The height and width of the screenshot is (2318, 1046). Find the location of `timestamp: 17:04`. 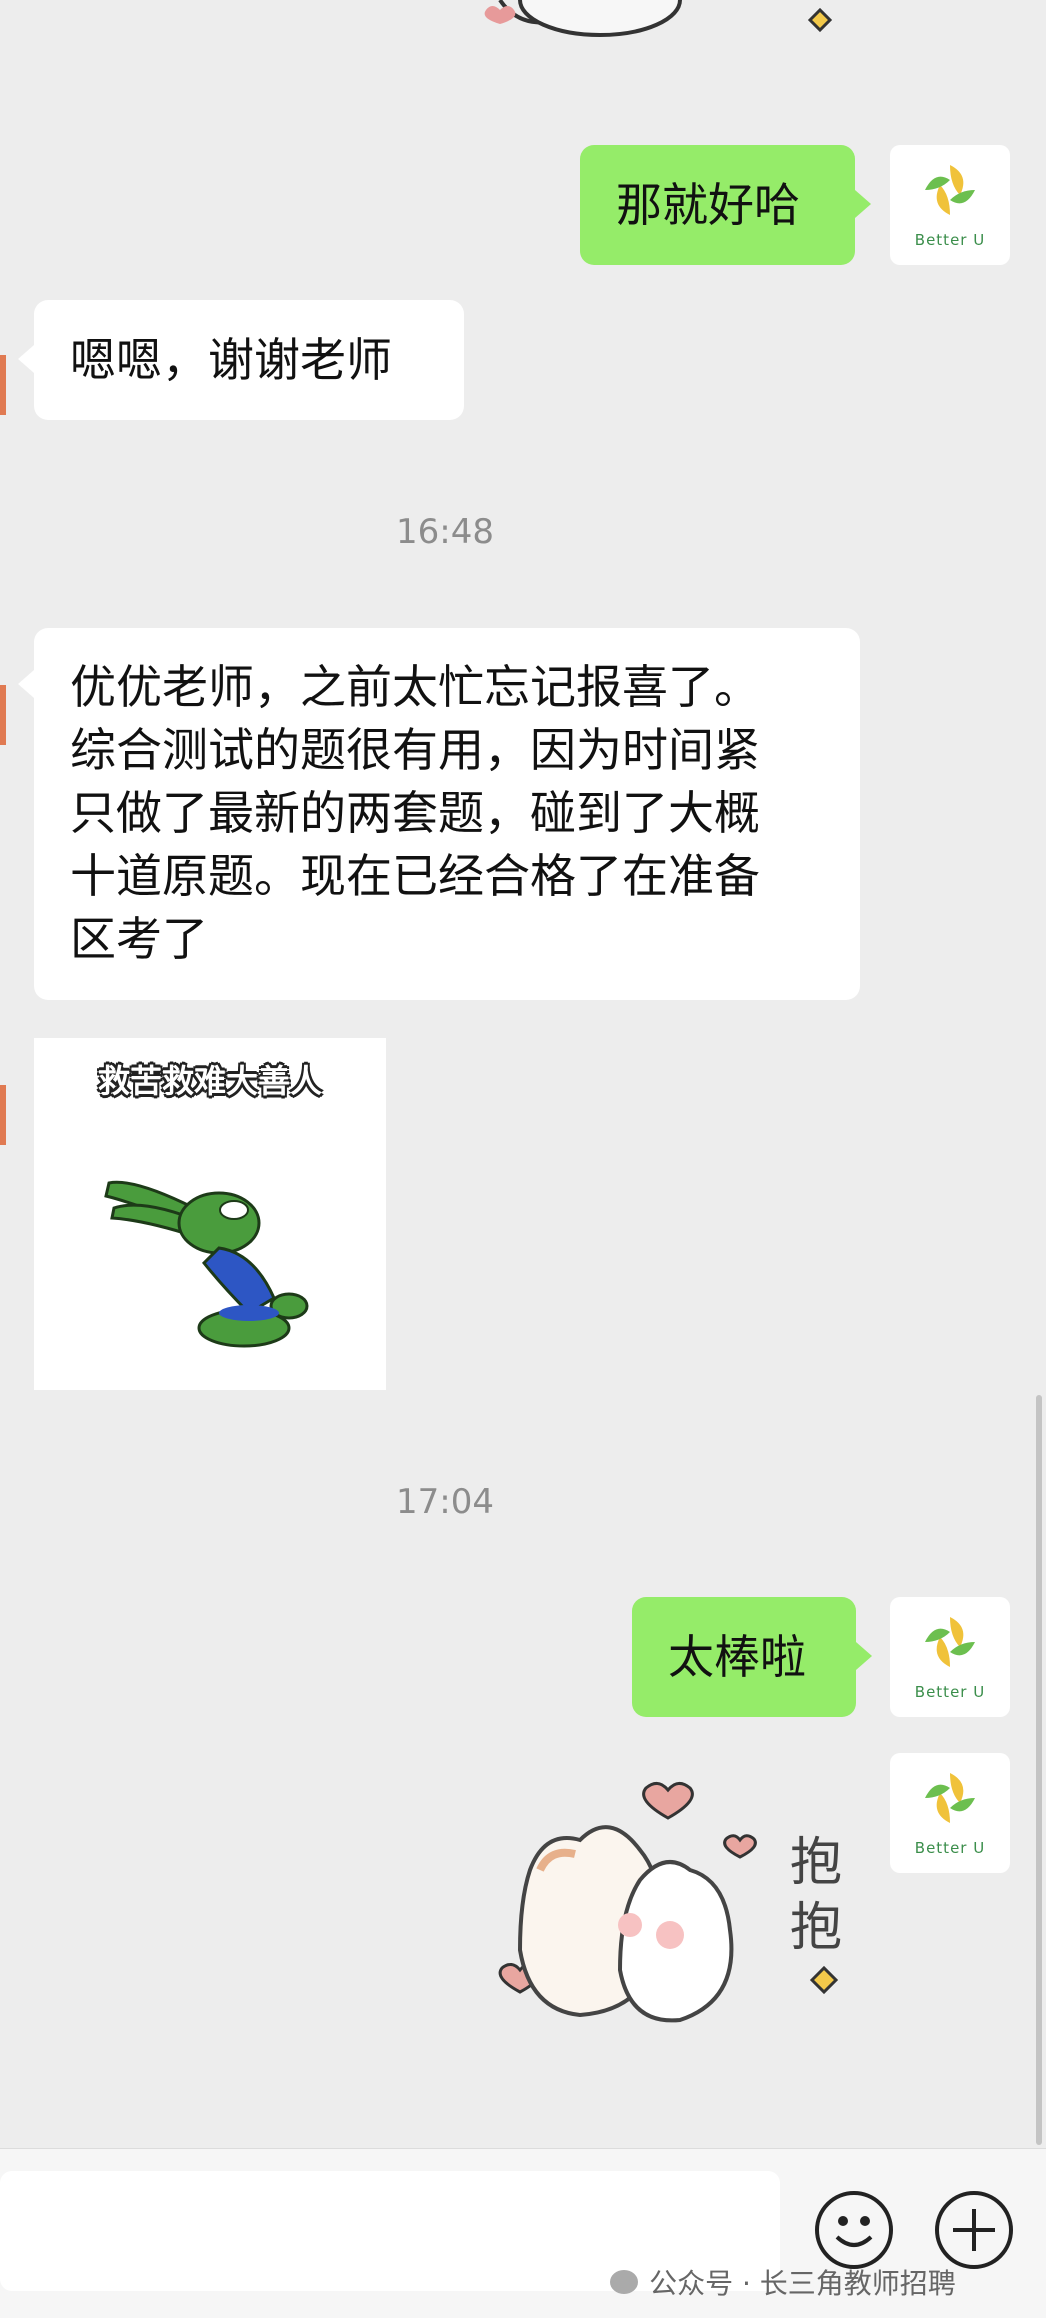

timestamp: 17:04 is located at coordinates (445, 1502).